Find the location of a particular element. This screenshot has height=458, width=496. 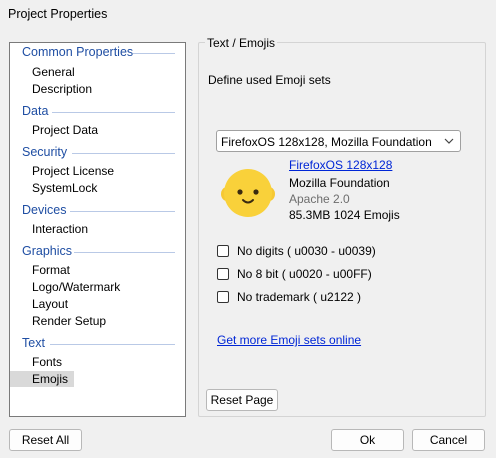

emoji-set-dropdown: FirefoxOS 128x128, Mozilla Foundation is located at coordinates (338, 141).